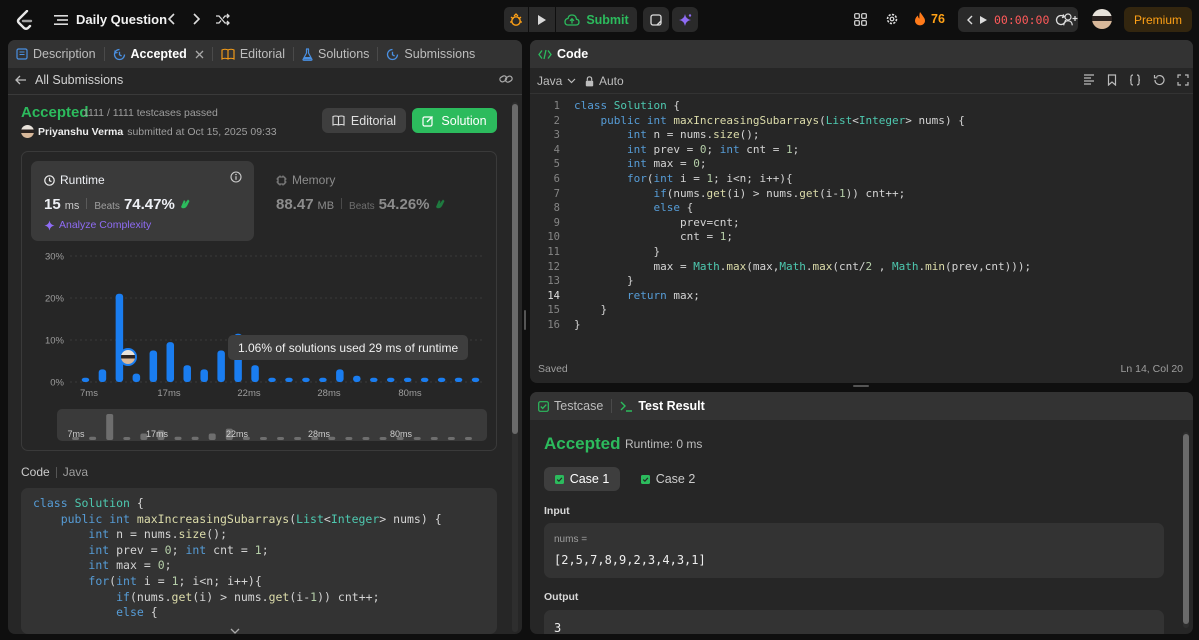 This screenshot has width=1199, height=640. I want to click on horizontal-resize-handle, so click(861, 386).